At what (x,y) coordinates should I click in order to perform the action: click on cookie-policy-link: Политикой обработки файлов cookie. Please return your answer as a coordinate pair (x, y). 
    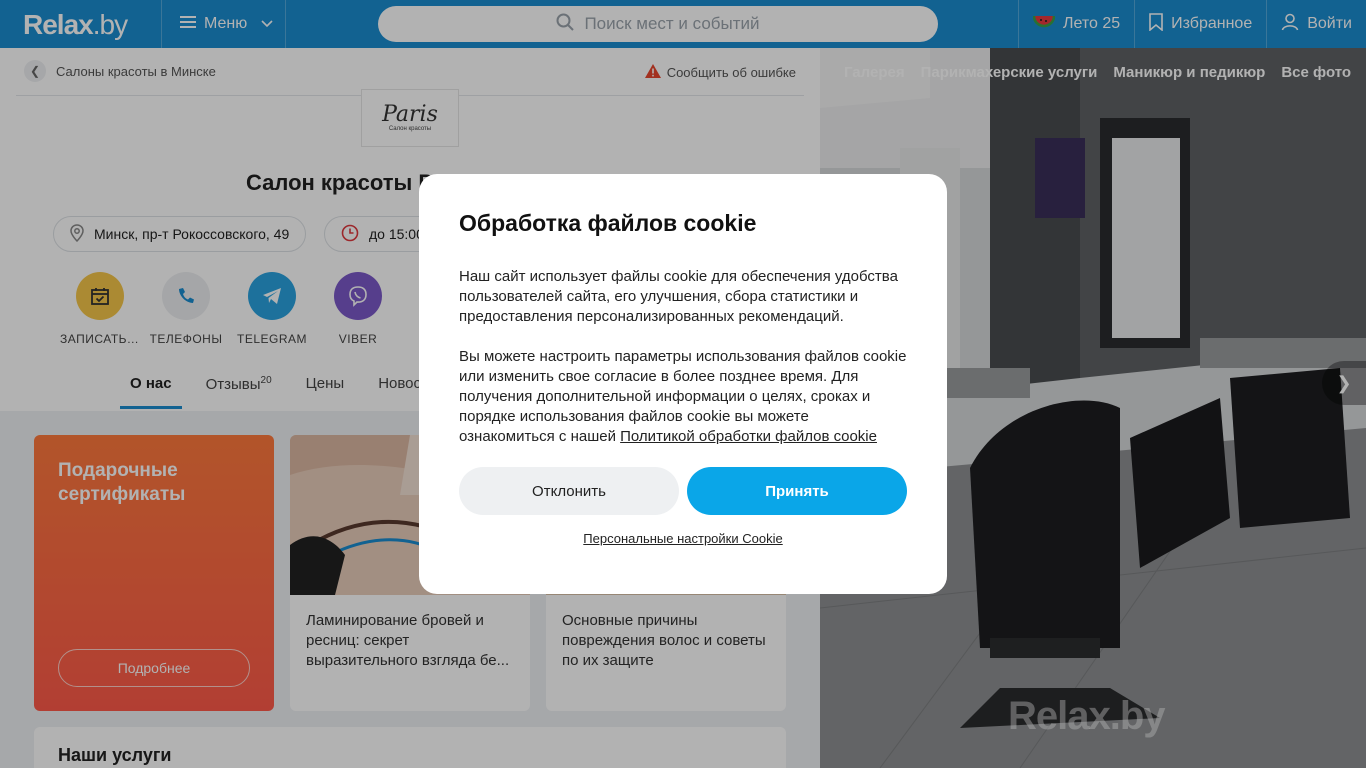
    Looking at the image, I should click on (748, 436).